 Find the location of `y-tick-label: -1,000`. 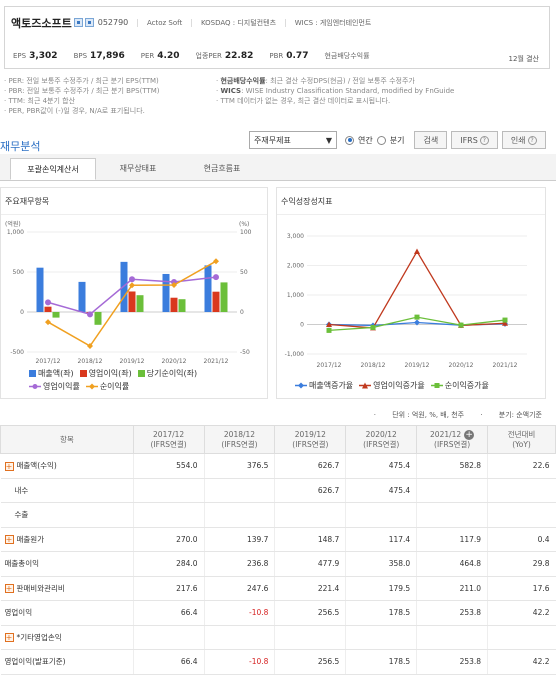

y-tick-label: -1,000 is located at coordinates (295, 354).